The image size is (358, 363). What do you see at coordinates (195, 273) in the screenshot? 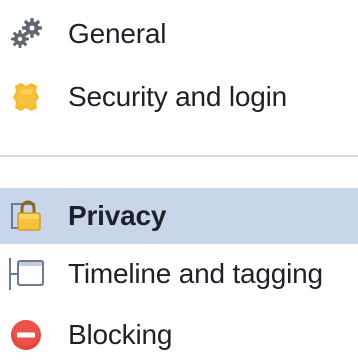
I see `menu-item-label: Timeline and tagging` at bounding box center [195, 273].